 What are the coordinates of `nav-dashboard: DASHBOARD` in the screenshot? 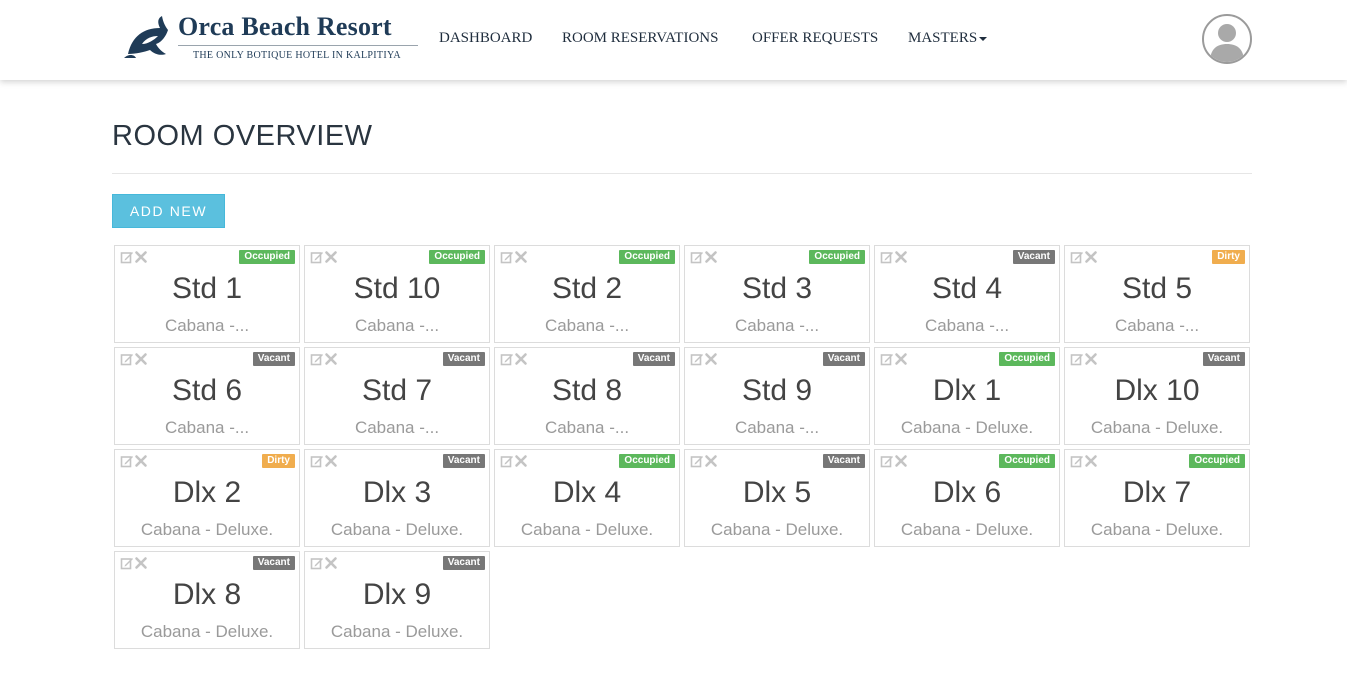 It's located at (485, 38).